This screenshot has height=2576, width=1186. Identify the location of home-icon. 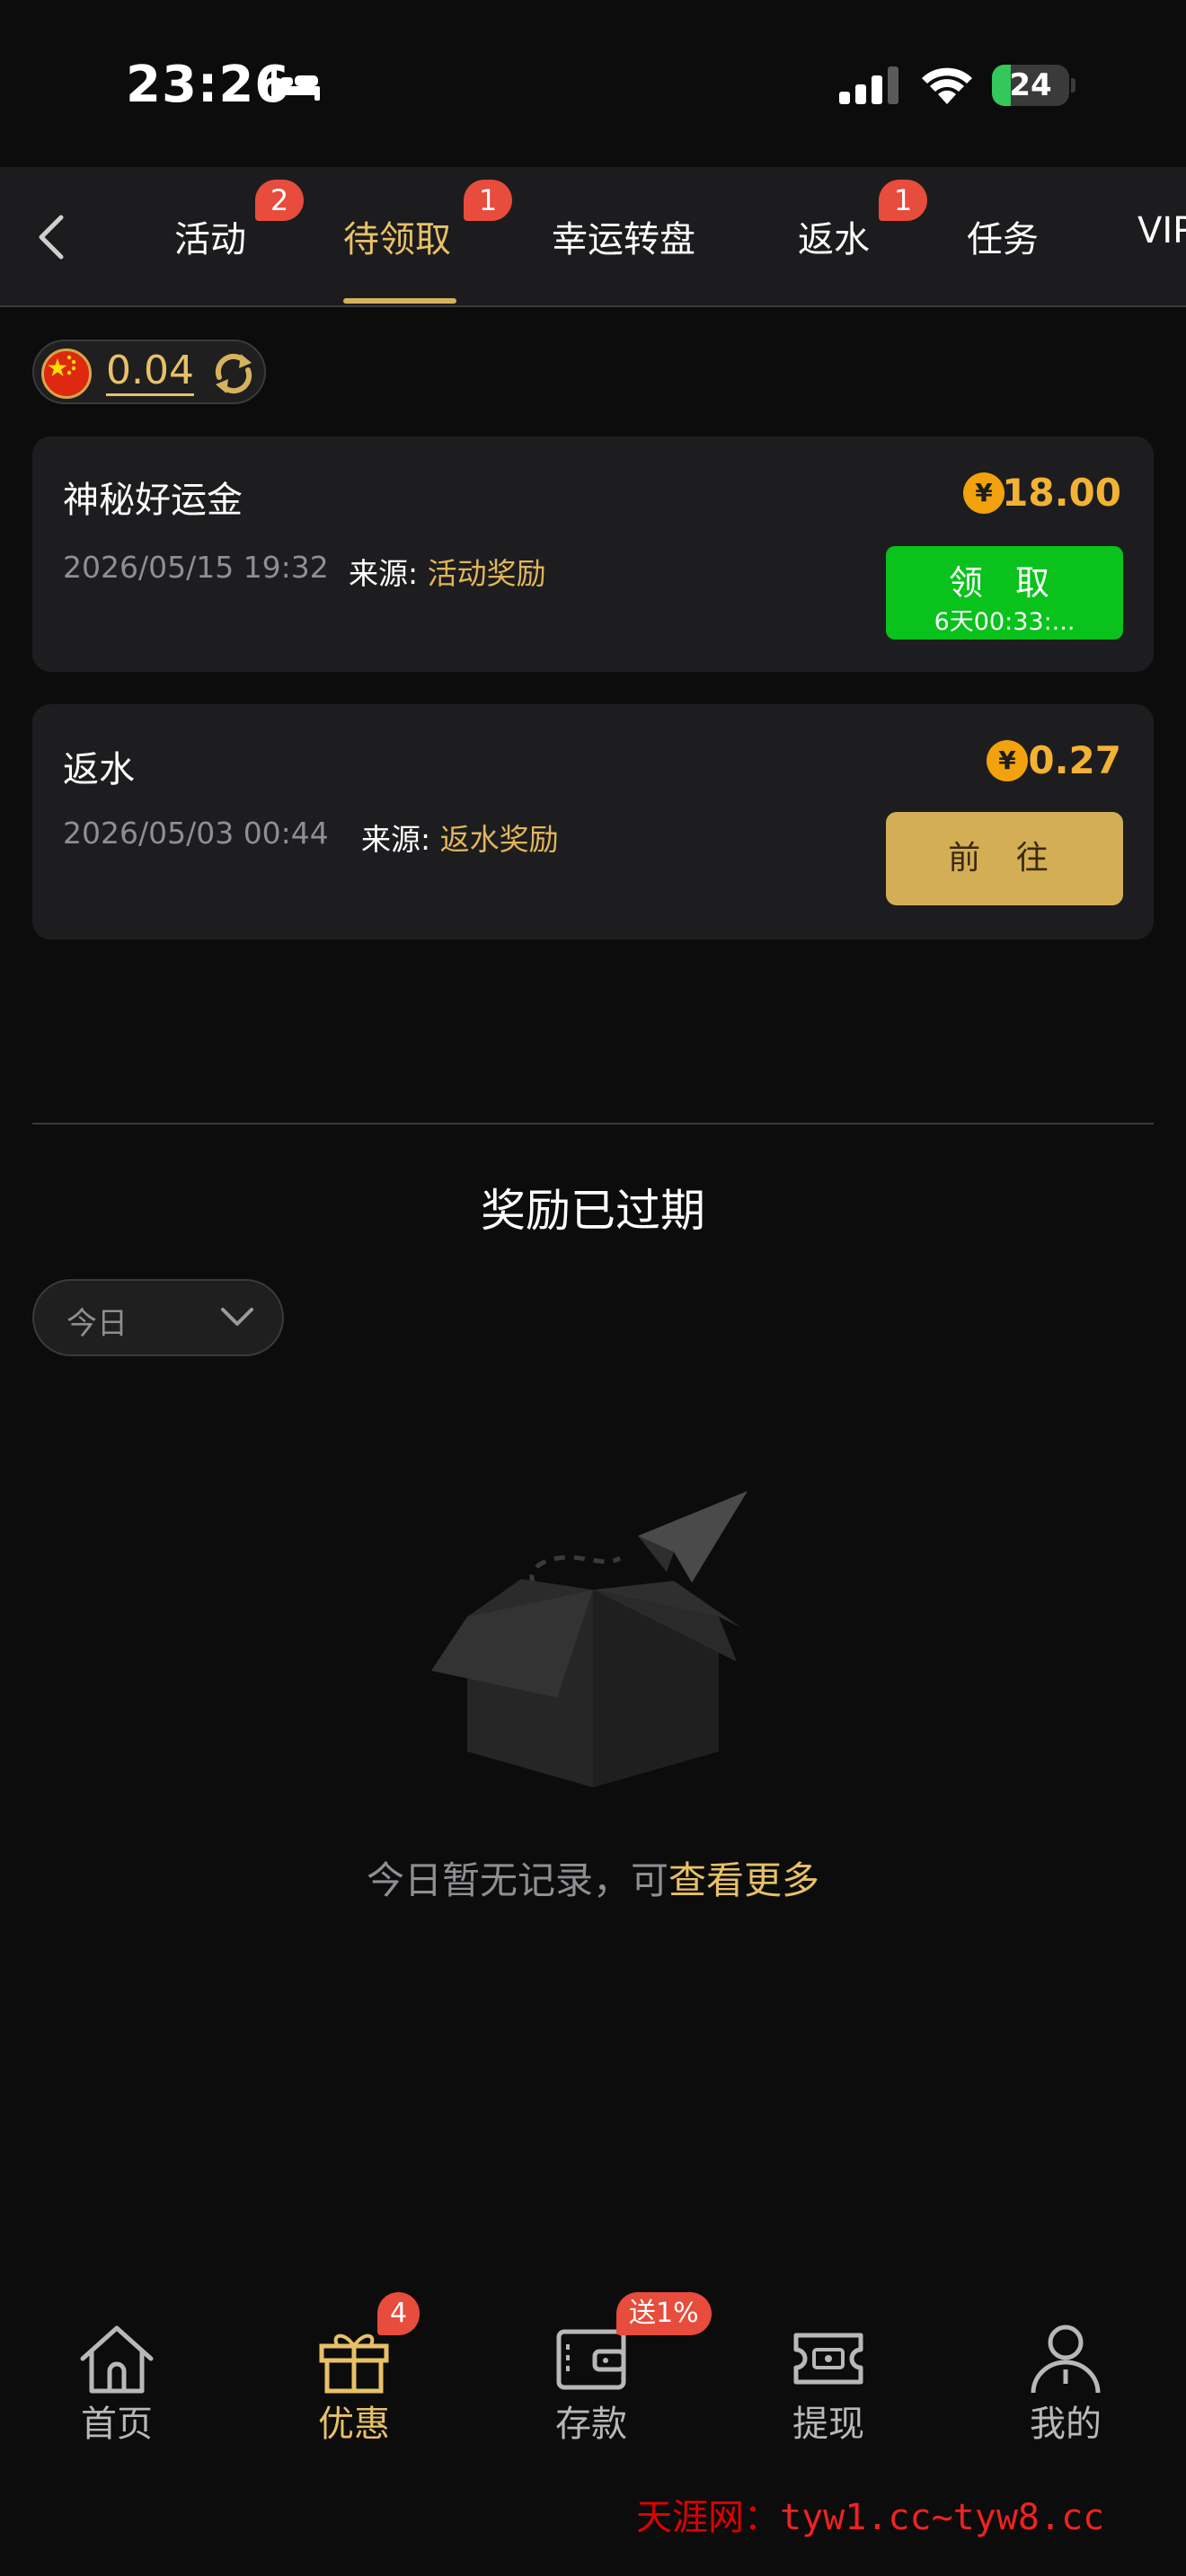
(117, 2359).